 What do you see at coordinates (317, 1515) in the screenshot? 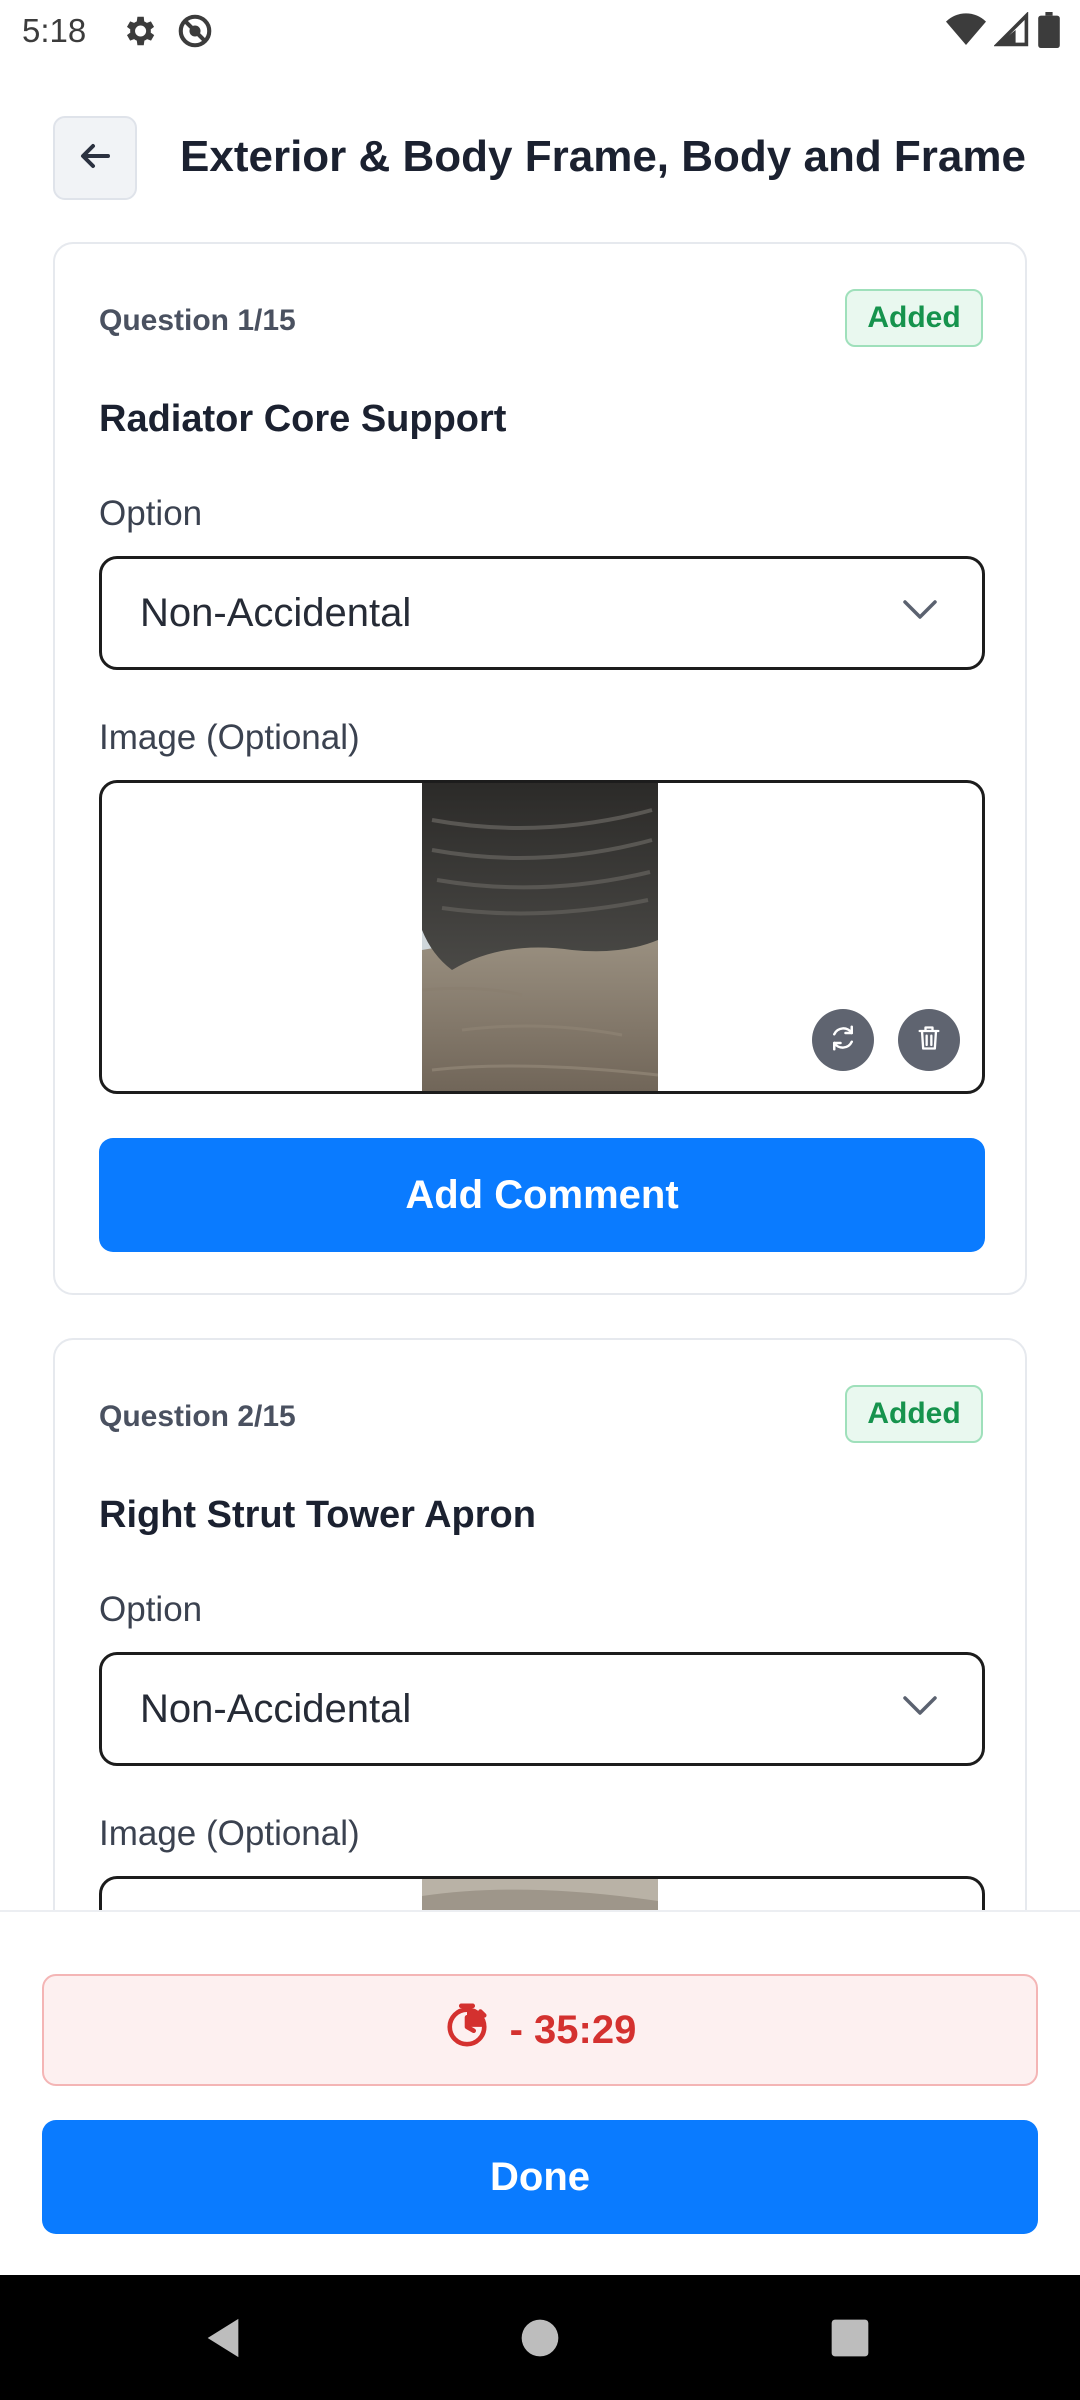
I see `question-title: Right Strut Tower Apron` at bounding box center [317, 1515].